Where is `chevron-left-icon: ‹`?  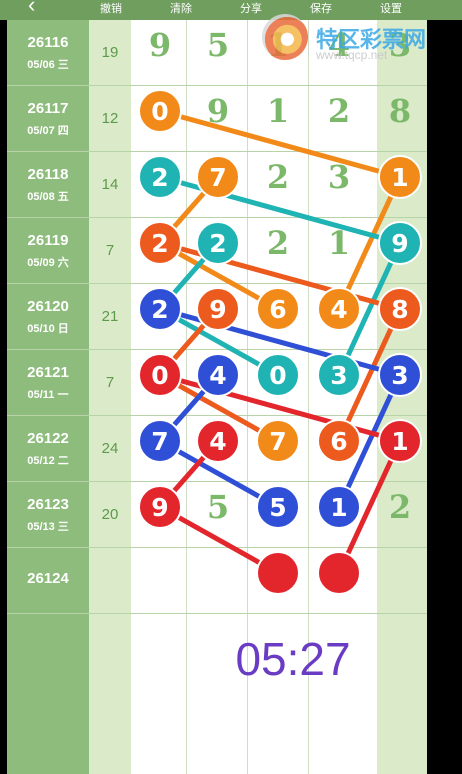 chevron-left-icon: ‹ is located at coordinates (31, 8).